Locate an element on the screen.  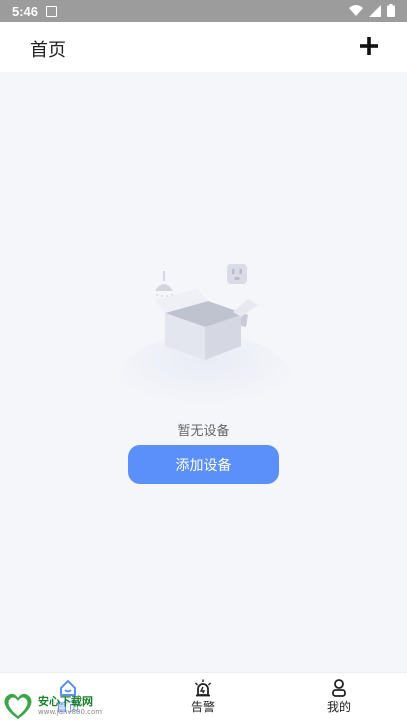
watermark-brand: 安心下载网 is located at coordinates (65, 701).